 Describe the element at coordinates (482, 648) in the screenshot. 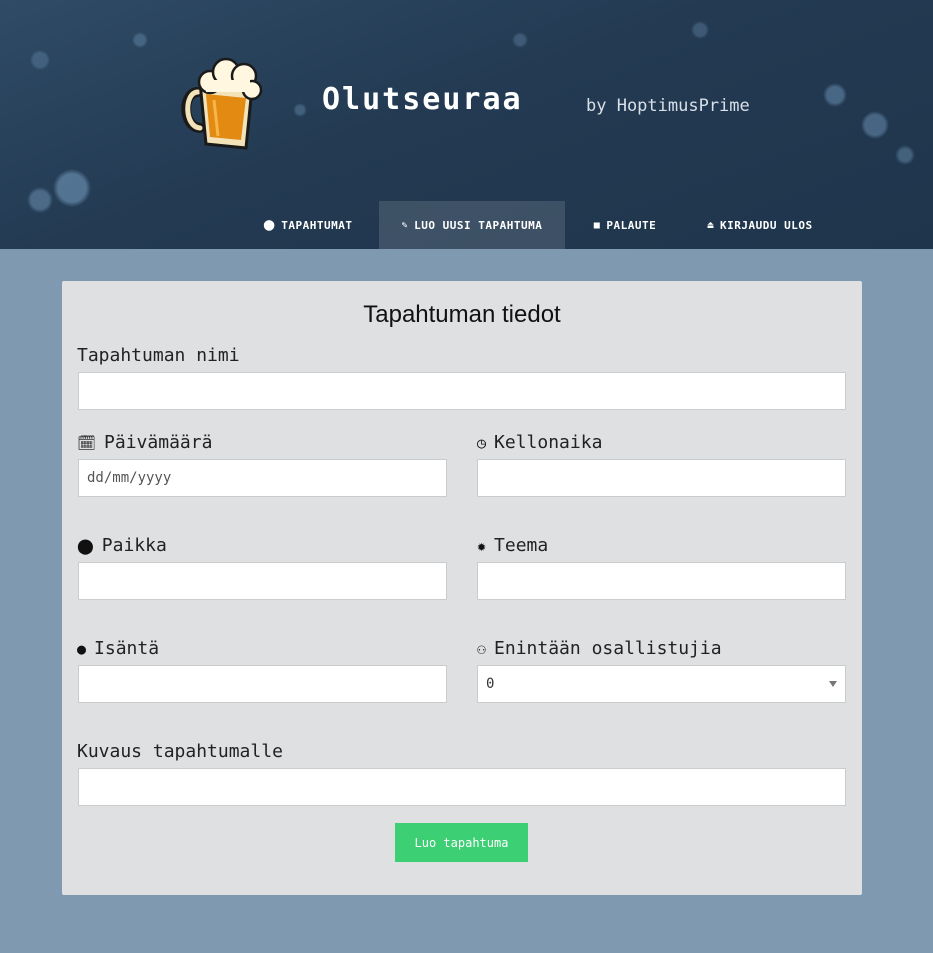

I see `users-icon: ⚇` at that location.